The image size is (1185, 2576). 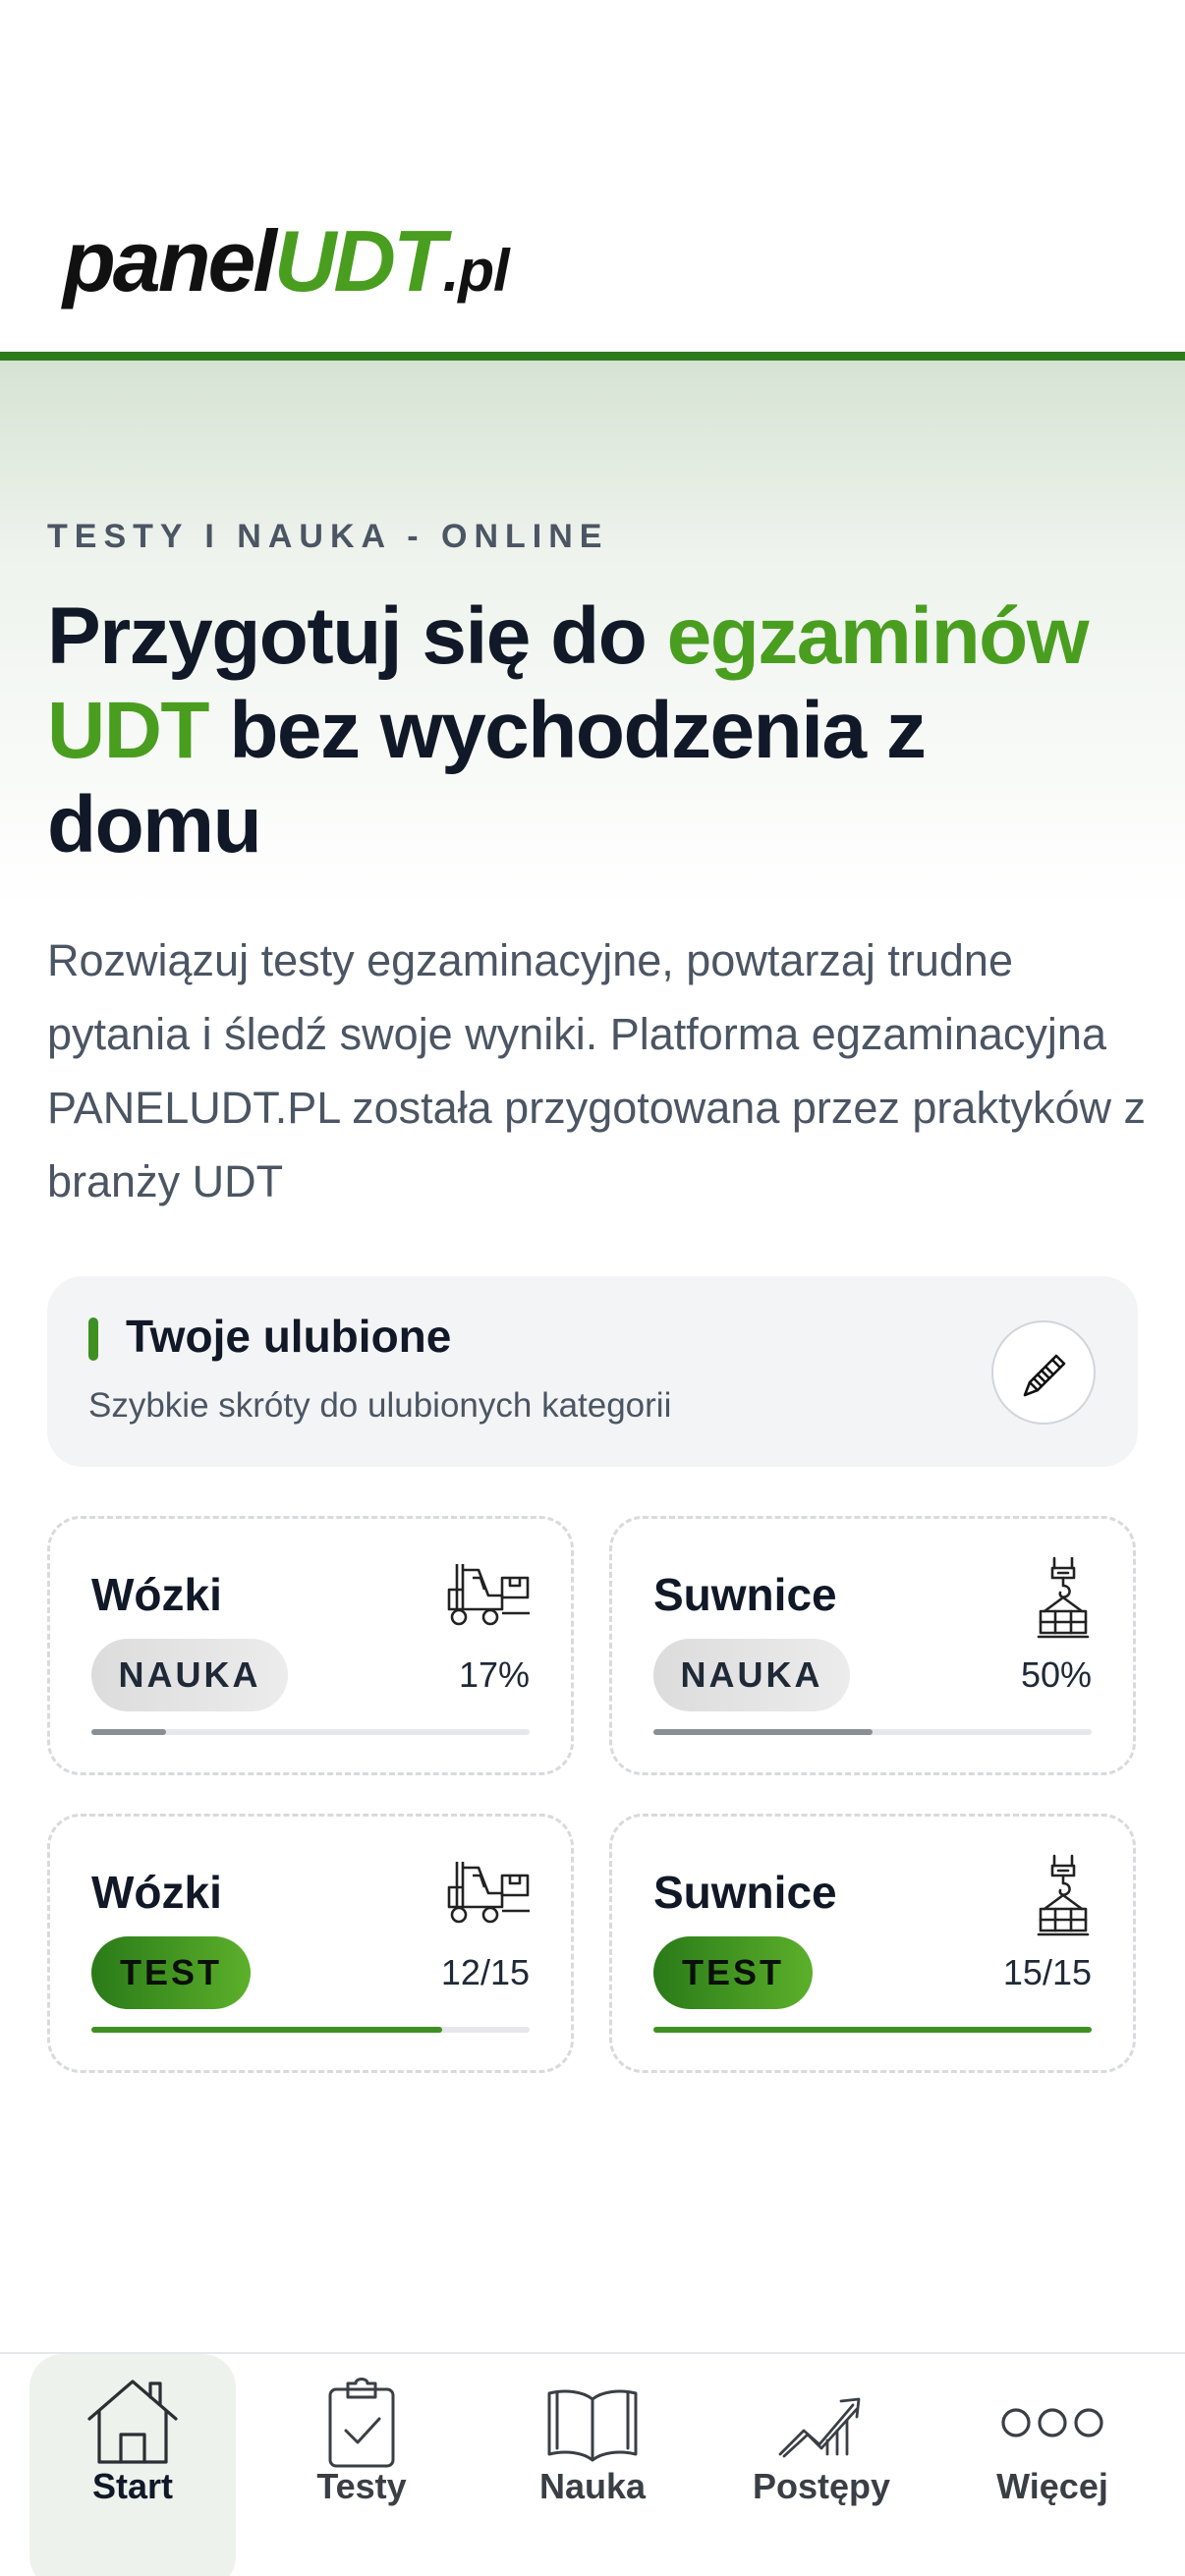 I want to click on nav-label: Nauka, so click(x=592, y=2486).